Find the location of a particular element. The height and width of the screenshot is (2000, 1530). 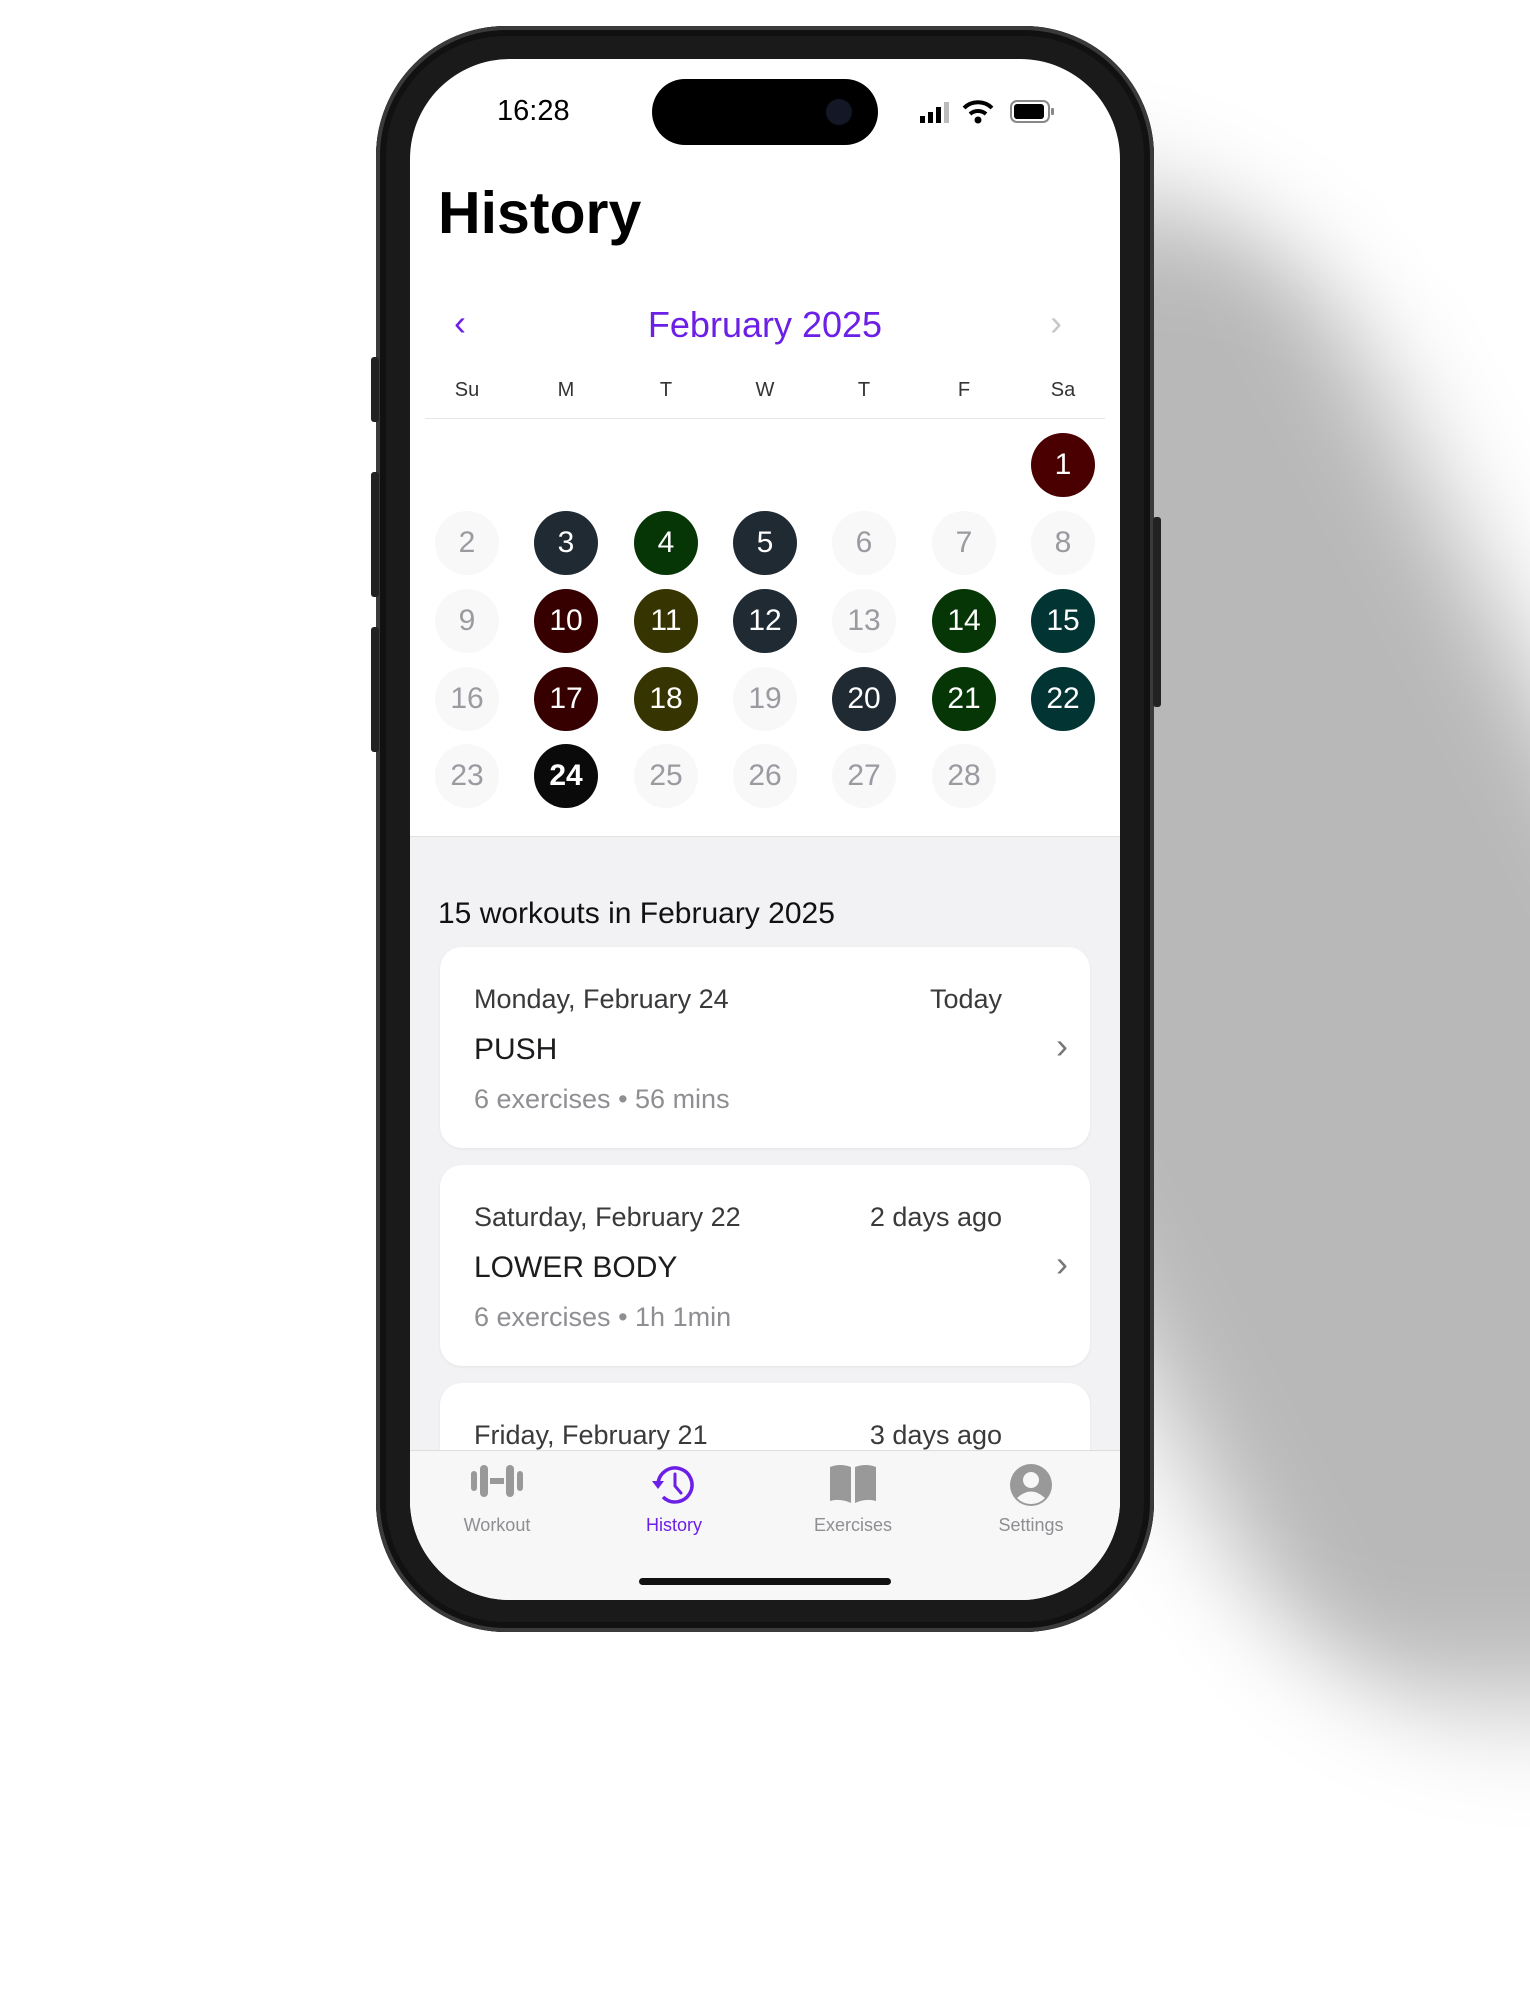

workout-name: PUSH is located at coordinates (516, 1049).